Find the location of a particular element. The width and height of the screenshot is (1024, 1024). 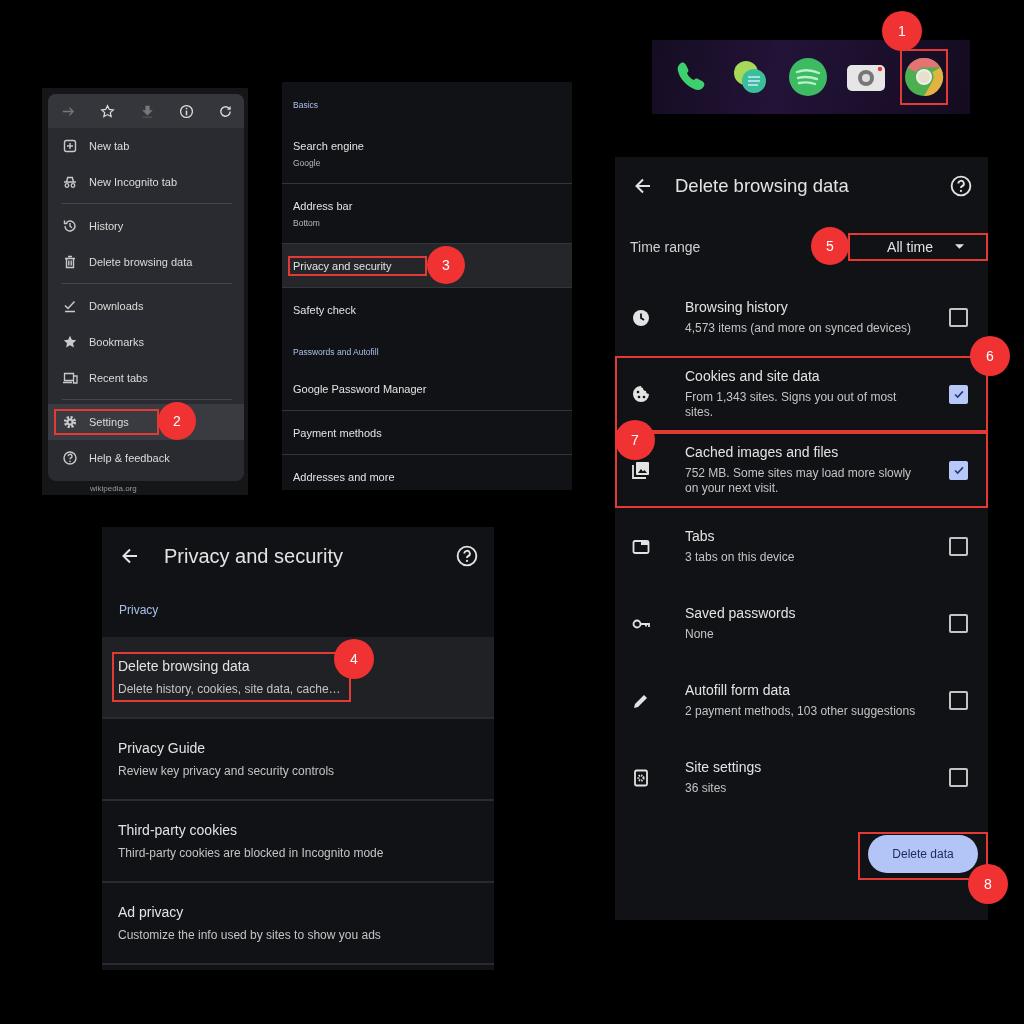

item-title: Autofill form data is located at coordinates (738, 690).